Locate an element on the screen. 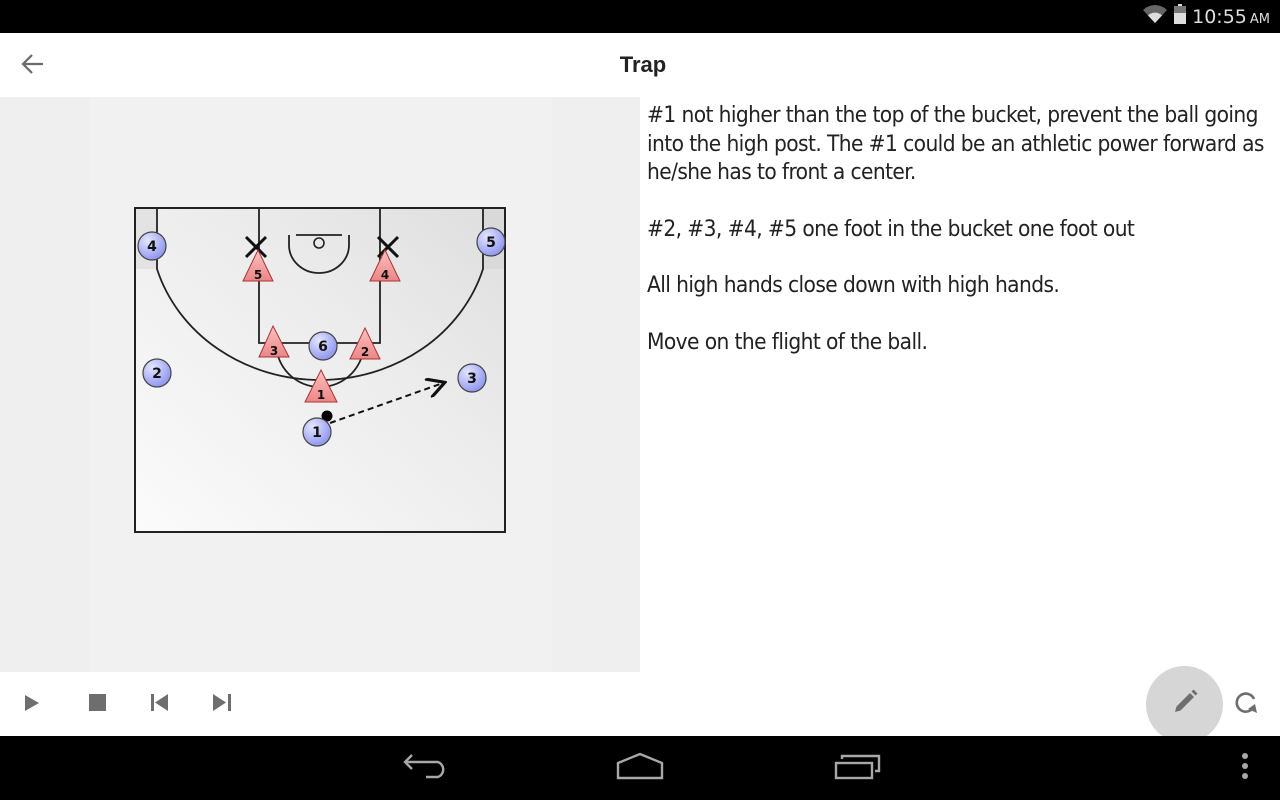 The image size is (1280, 800). note-paragraph: Move on the flight of the ball. is located at coordinates (787, 341).